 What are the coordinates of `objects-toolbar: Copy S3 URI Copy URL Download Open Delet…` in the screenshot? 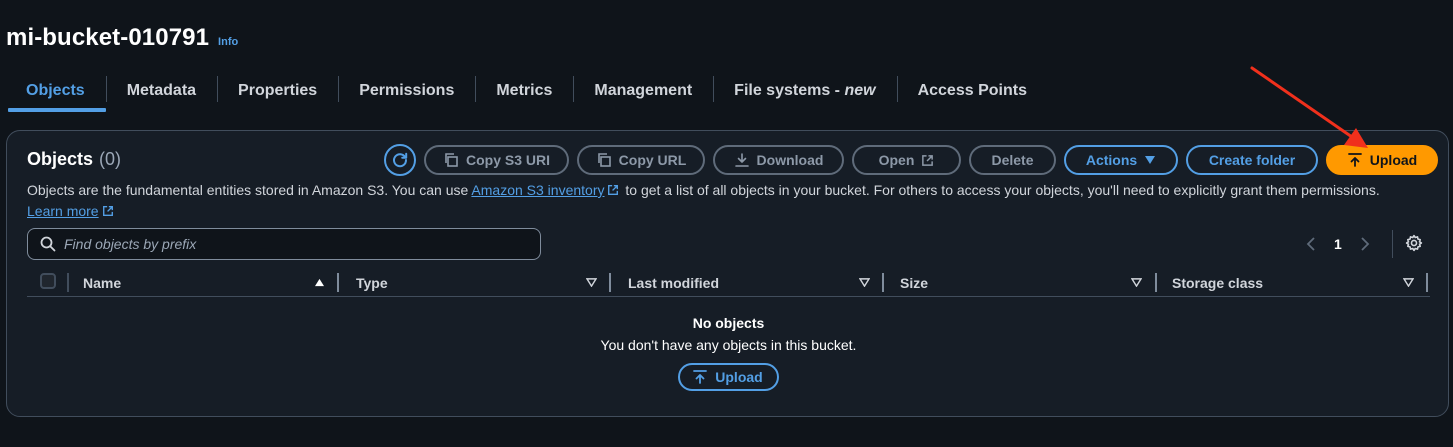 It's located at (911, 160).